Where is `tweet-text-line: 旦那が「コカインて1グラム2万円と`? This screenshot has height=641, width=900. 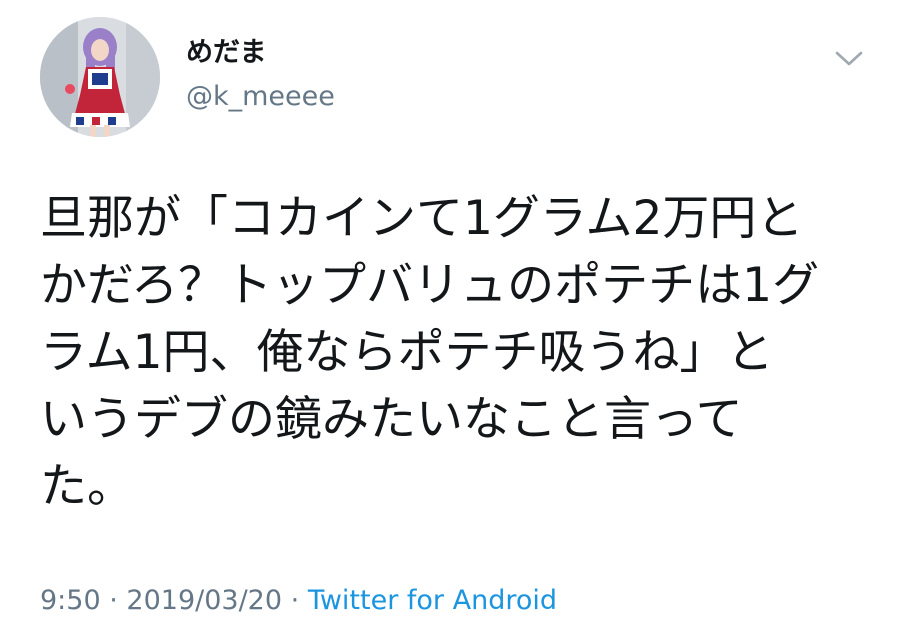
tweet-text-line: 旦那が「コカインて1グラム2万円と is located at coordinates (422, 218).